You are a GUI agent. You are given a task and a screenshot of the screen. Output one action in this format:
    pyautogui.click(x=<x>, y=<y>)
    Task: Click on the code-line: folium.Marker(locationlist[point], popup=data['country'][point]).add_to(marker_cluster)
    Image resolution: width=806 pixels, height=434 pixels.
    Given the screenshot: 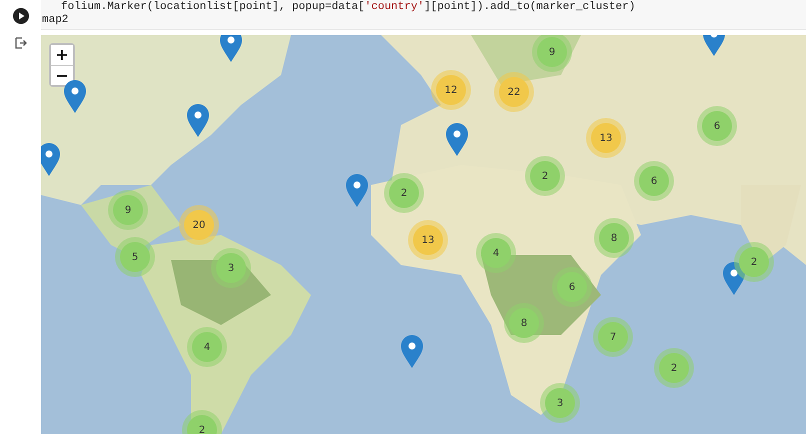 What is the action you would take?
    pyautogui.click(x=348, y=7)
    